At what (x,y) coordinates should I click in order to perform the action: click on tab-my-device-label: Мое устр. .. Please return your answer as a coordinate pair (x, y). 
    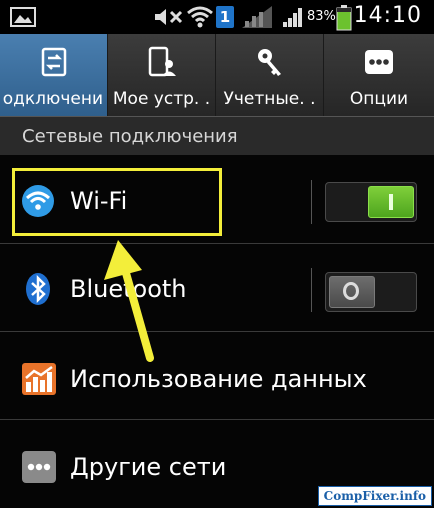
    Looking at the image, I should click on (161, 99).